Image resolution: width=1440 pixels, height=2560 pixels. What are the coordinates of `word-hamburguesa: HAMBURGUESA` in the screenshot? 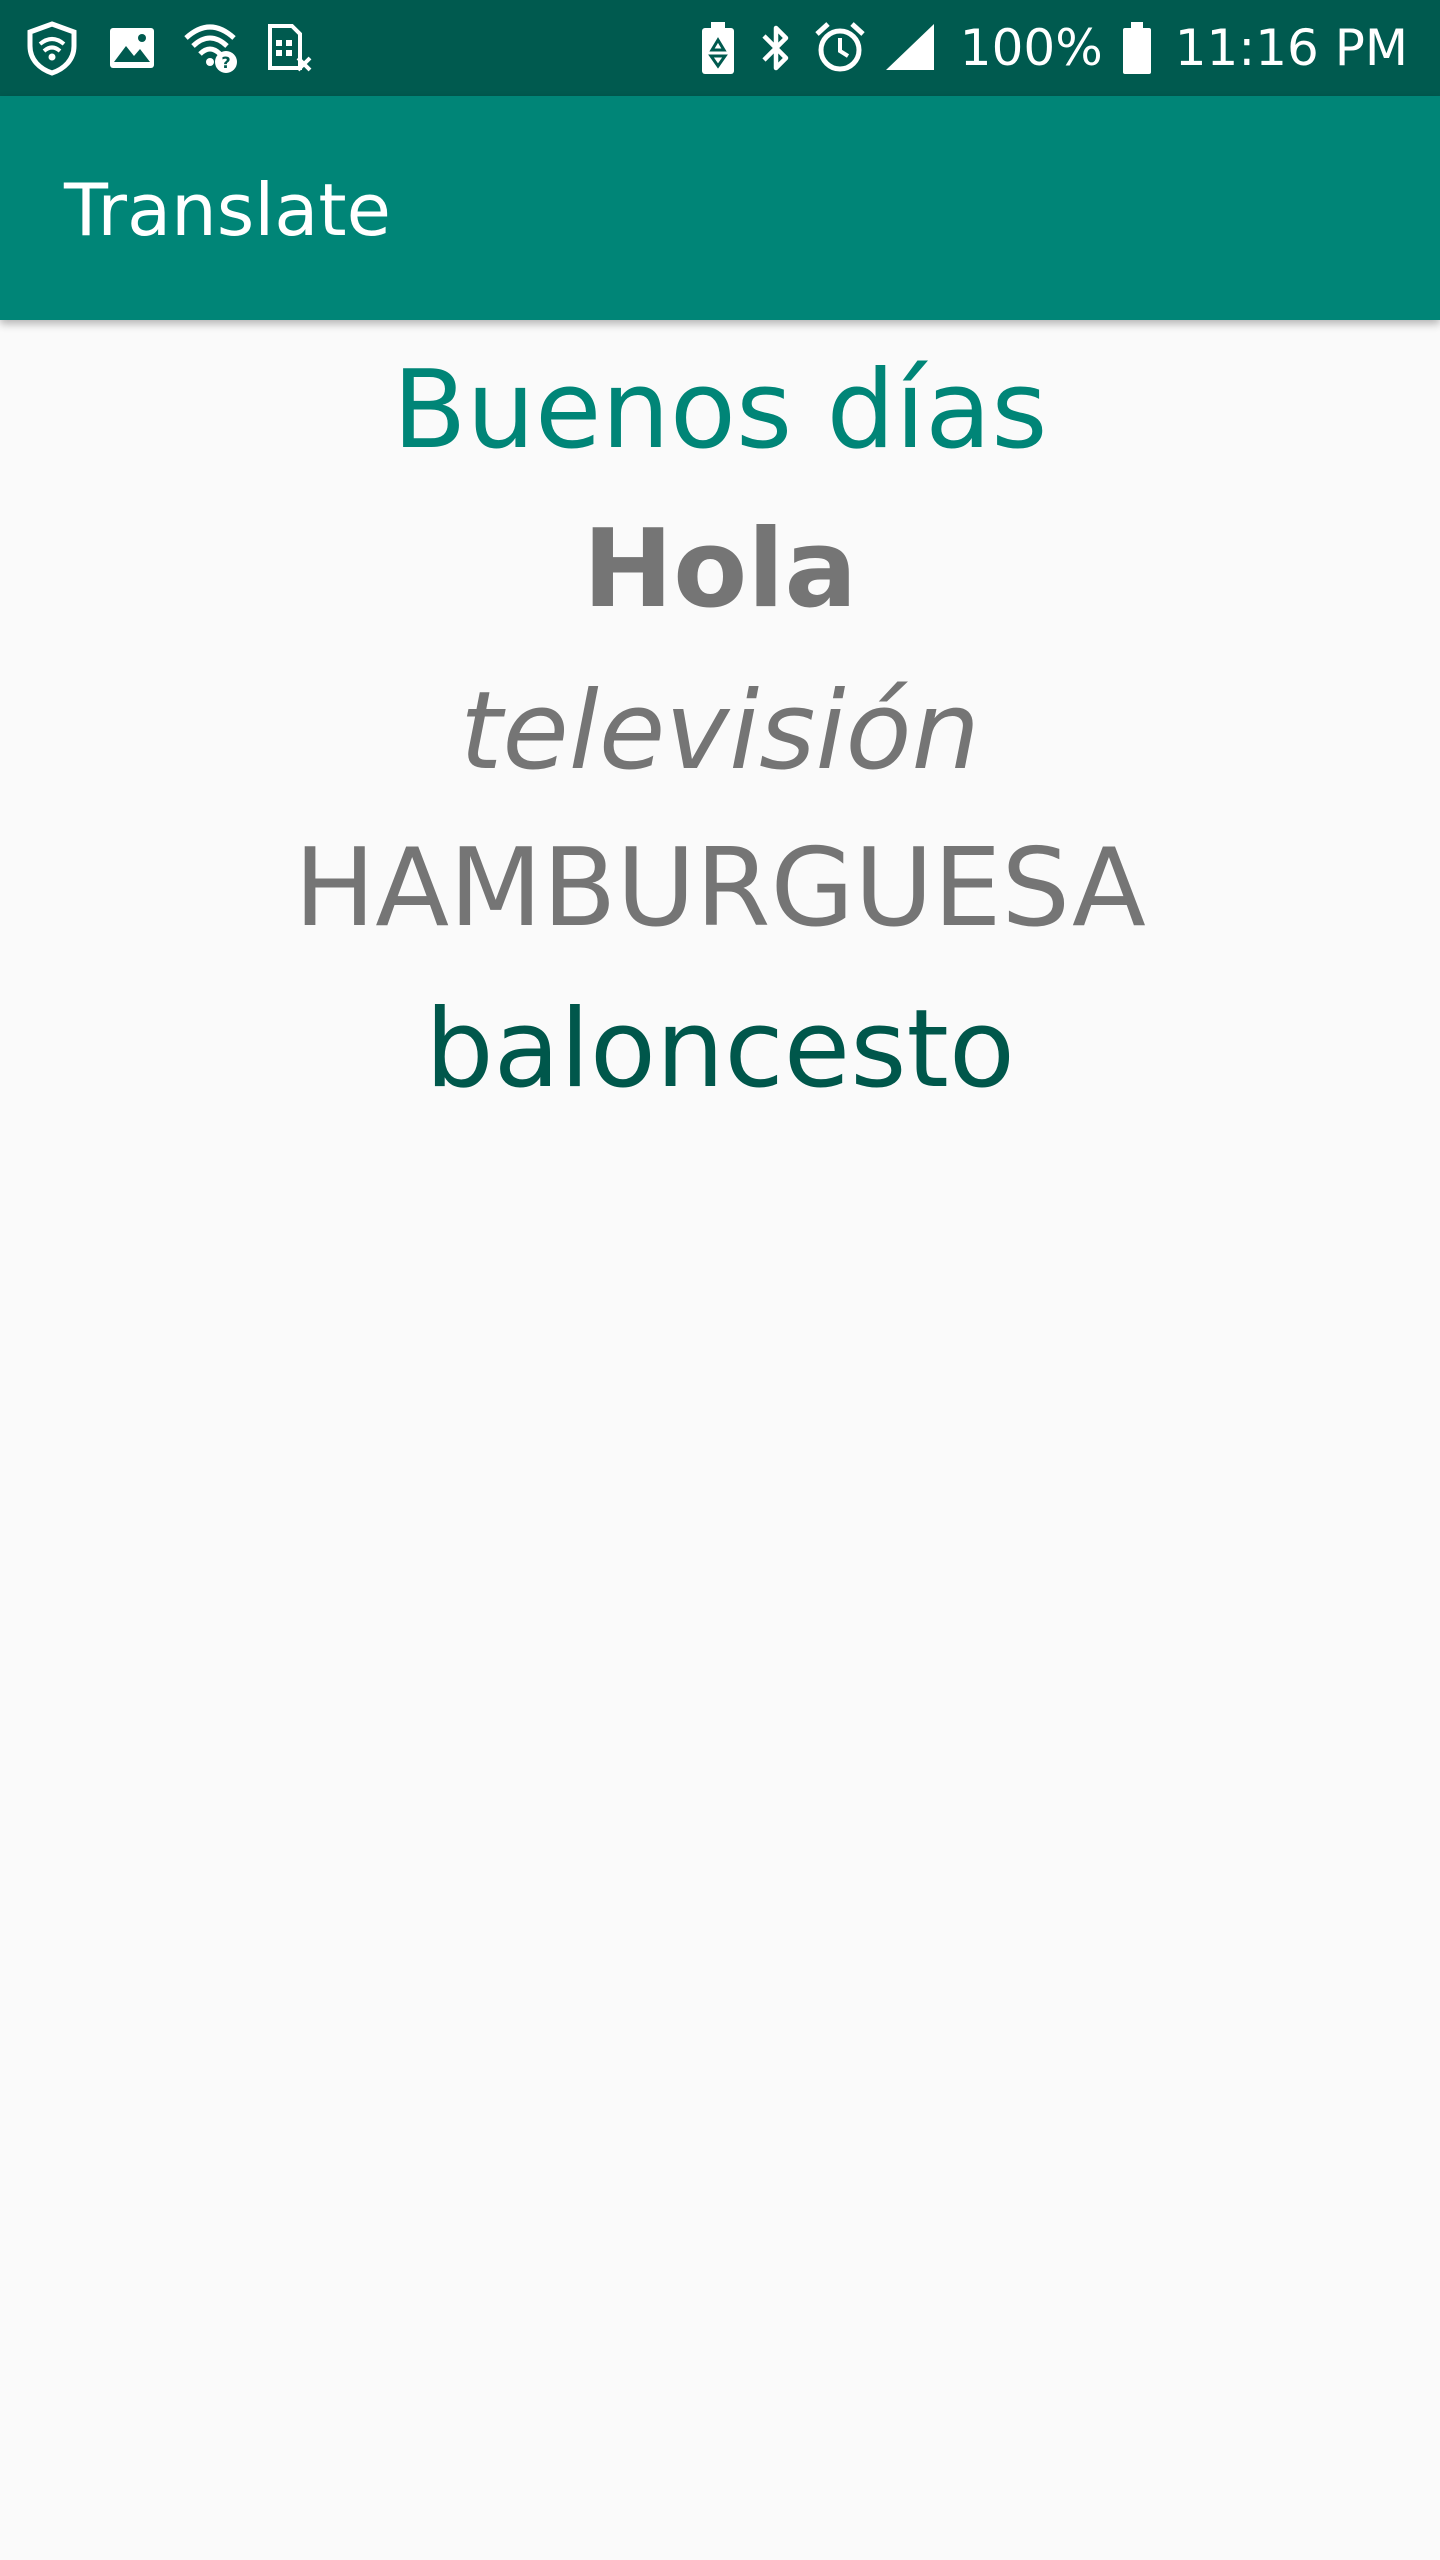 It's located at (720, 888).